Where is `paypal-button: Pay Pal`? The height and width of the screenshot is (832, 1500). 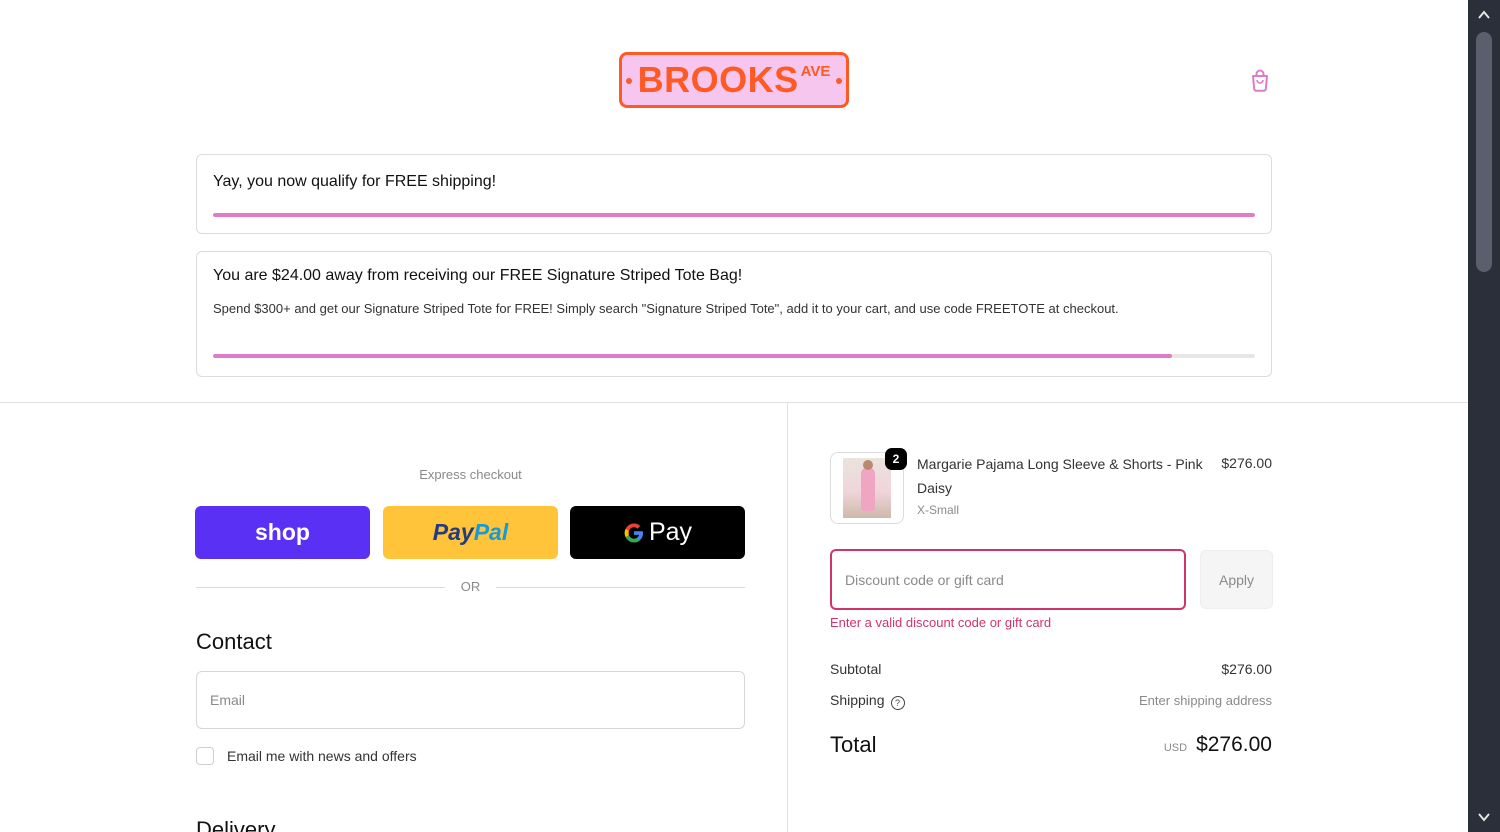 paypal-button: Pay Pal is located at coordinates (470, 532).